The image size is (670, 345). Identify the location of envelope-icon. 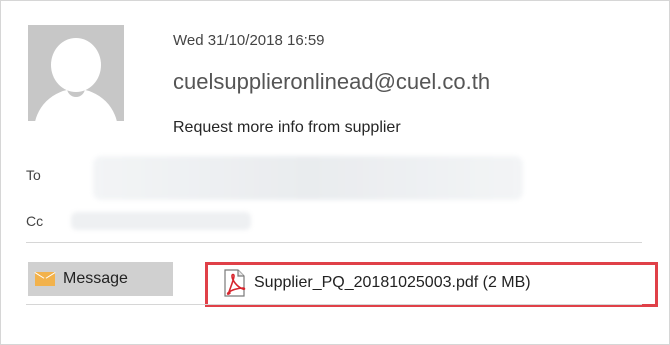
(45, 279).